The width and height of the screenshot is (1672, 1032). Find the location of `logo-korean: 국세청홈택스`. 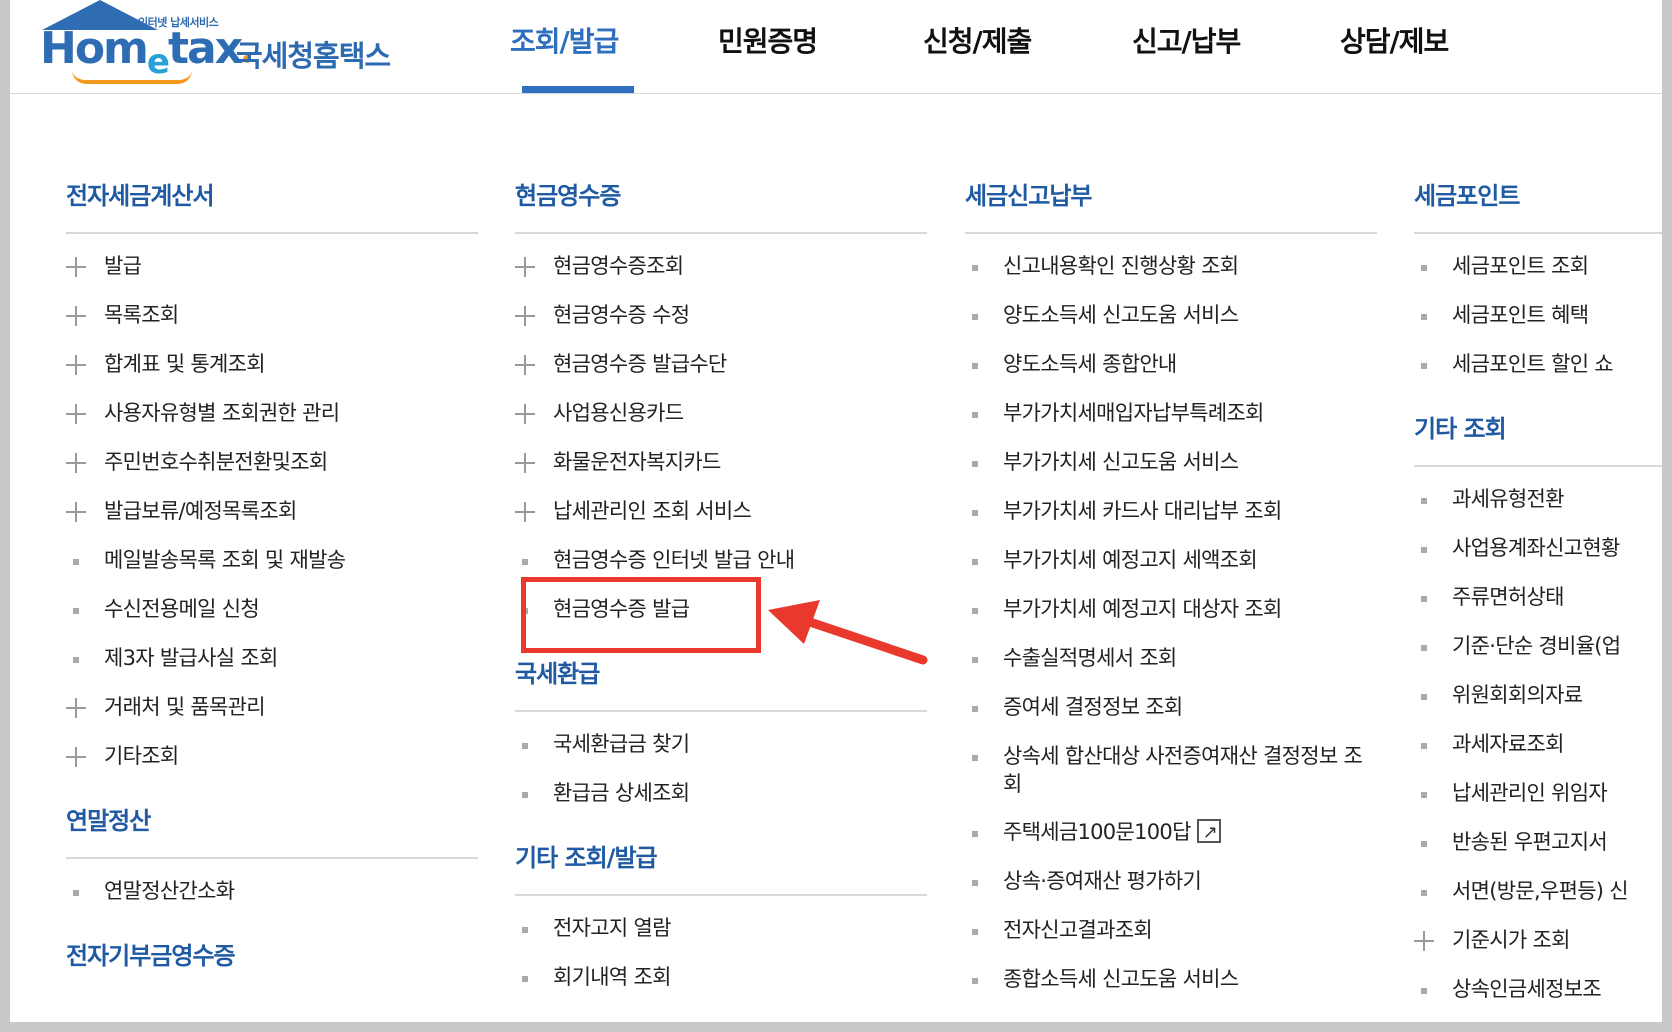

logo-korean: 국세청홈택스 is located at coordinates (313, 56).